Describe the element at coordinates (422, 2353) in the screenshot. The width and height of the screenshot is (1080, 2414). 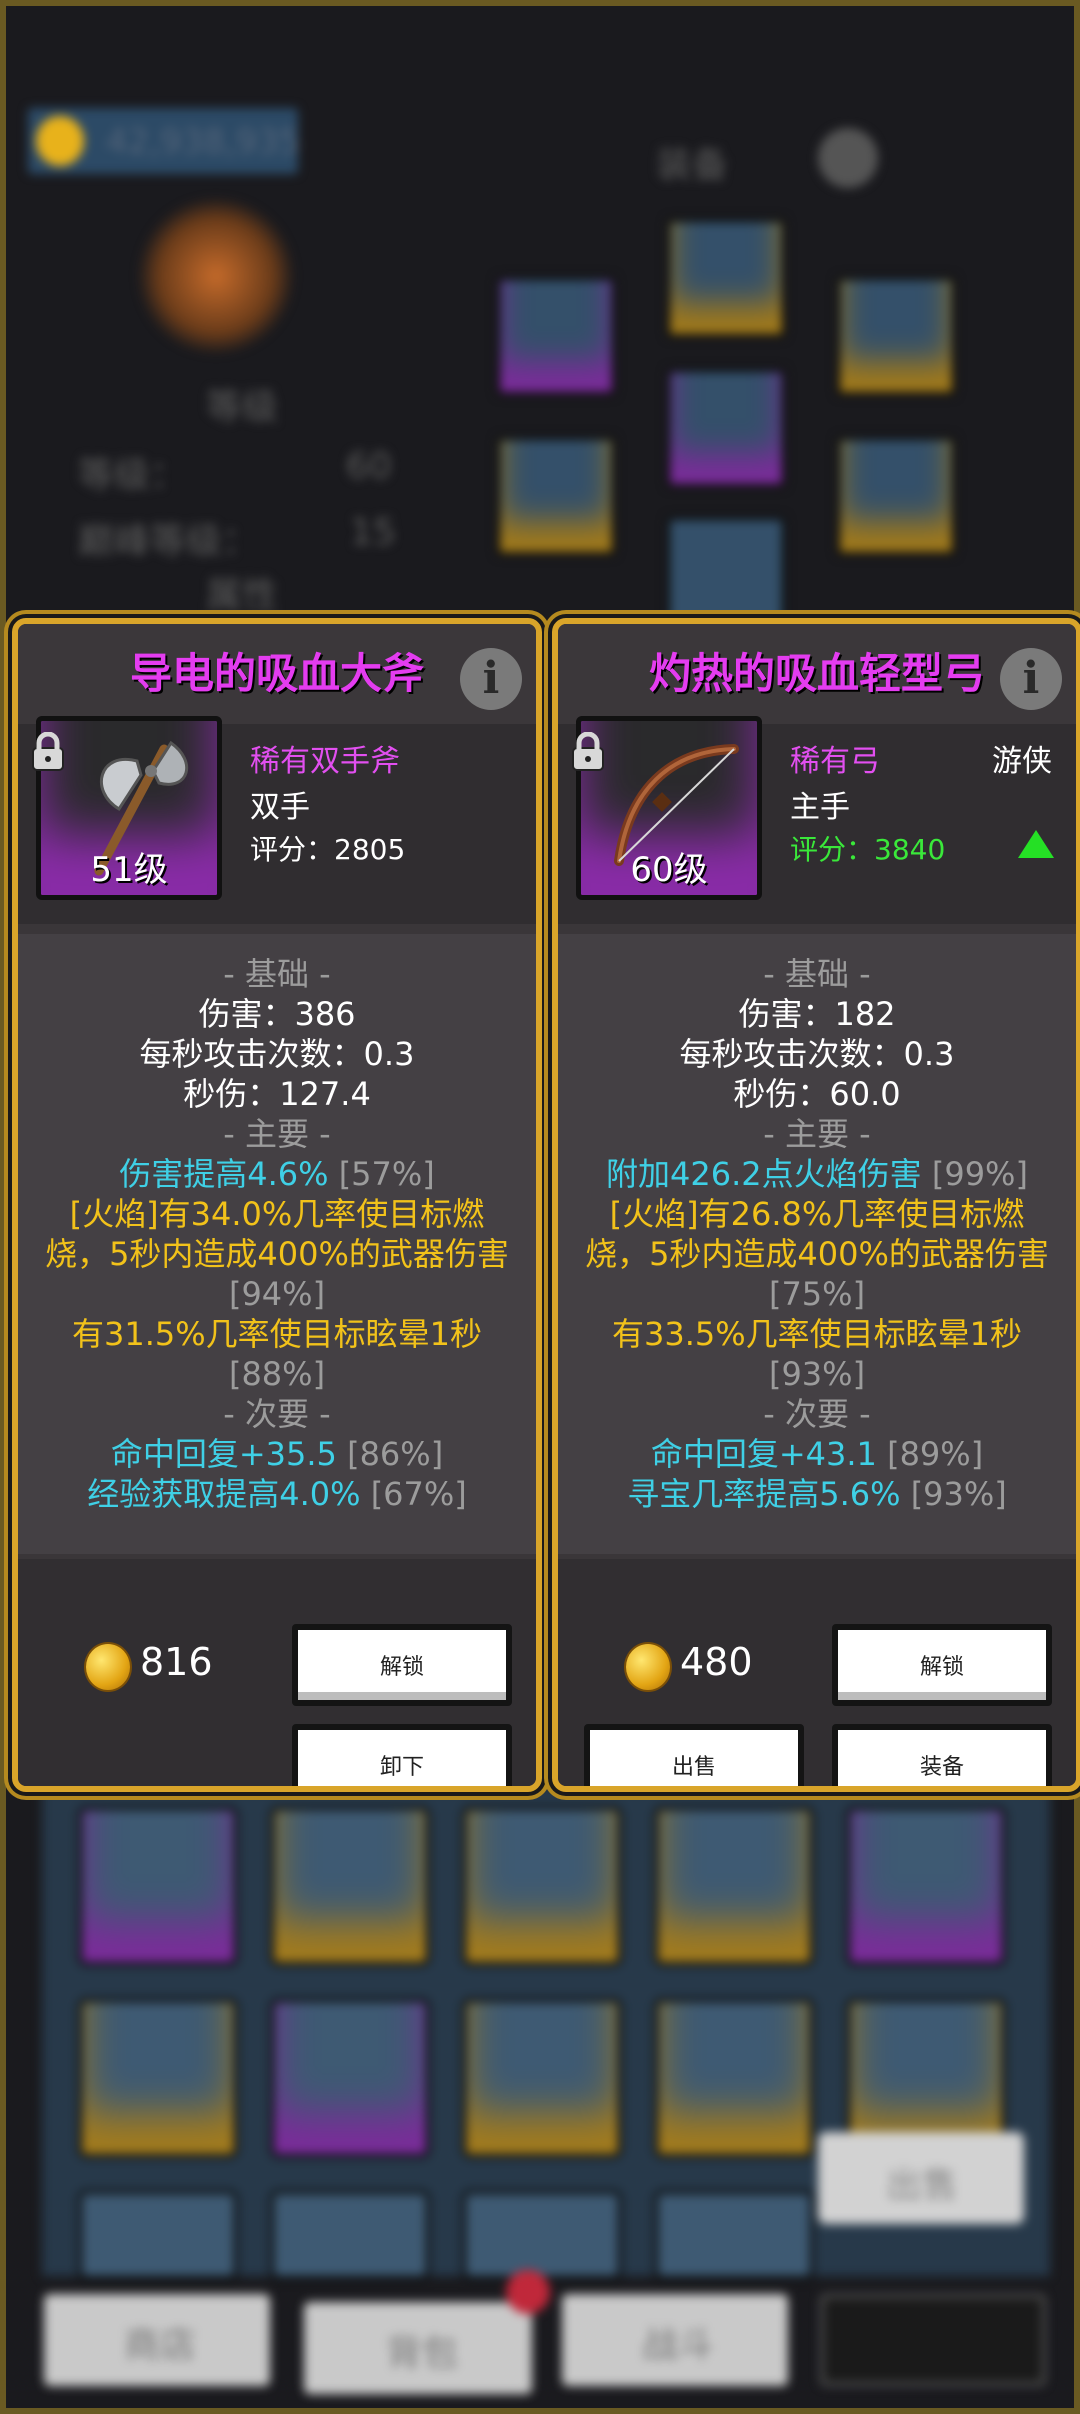
I see `nav-backpack-label: 背包` at that location.